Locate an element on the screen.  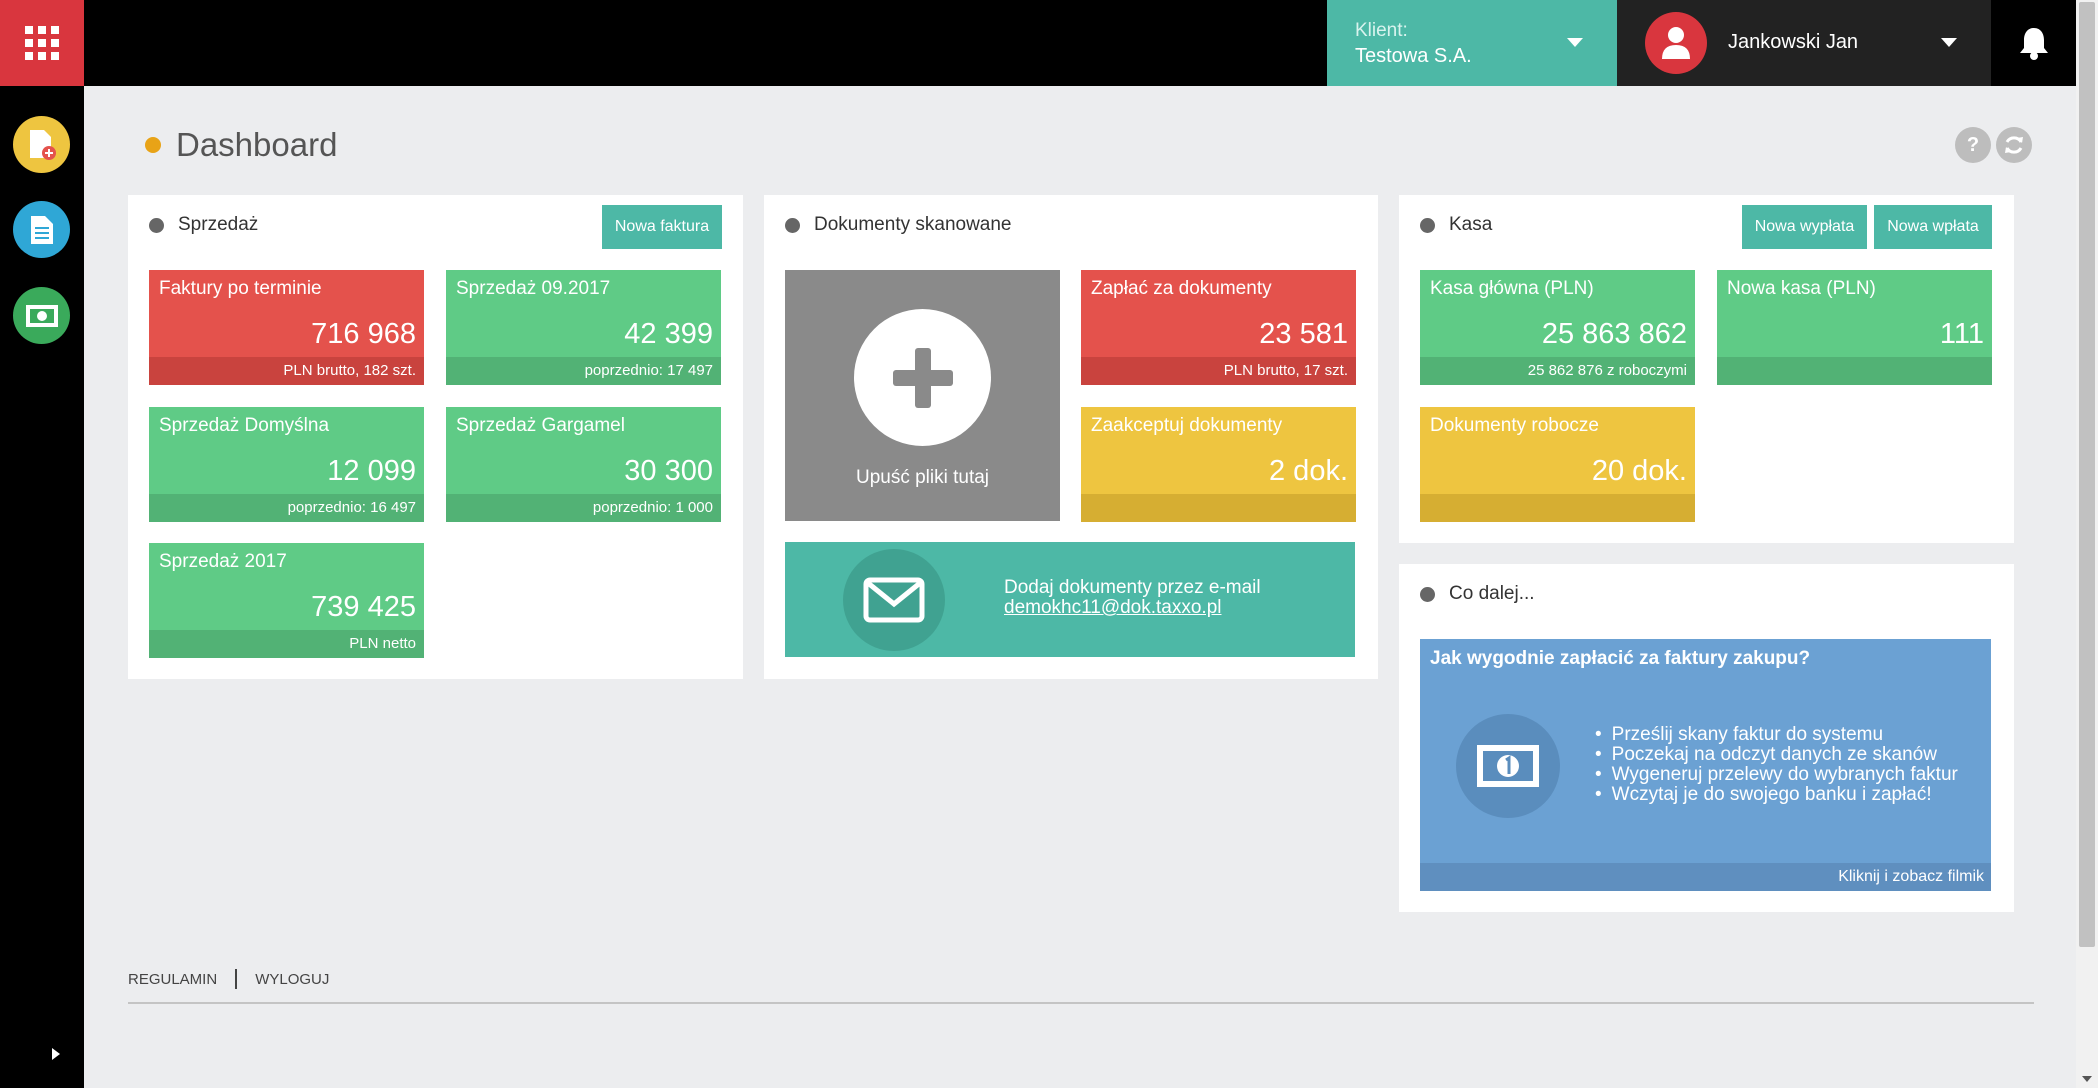
plus-icon is located at coordinates (922, 377).